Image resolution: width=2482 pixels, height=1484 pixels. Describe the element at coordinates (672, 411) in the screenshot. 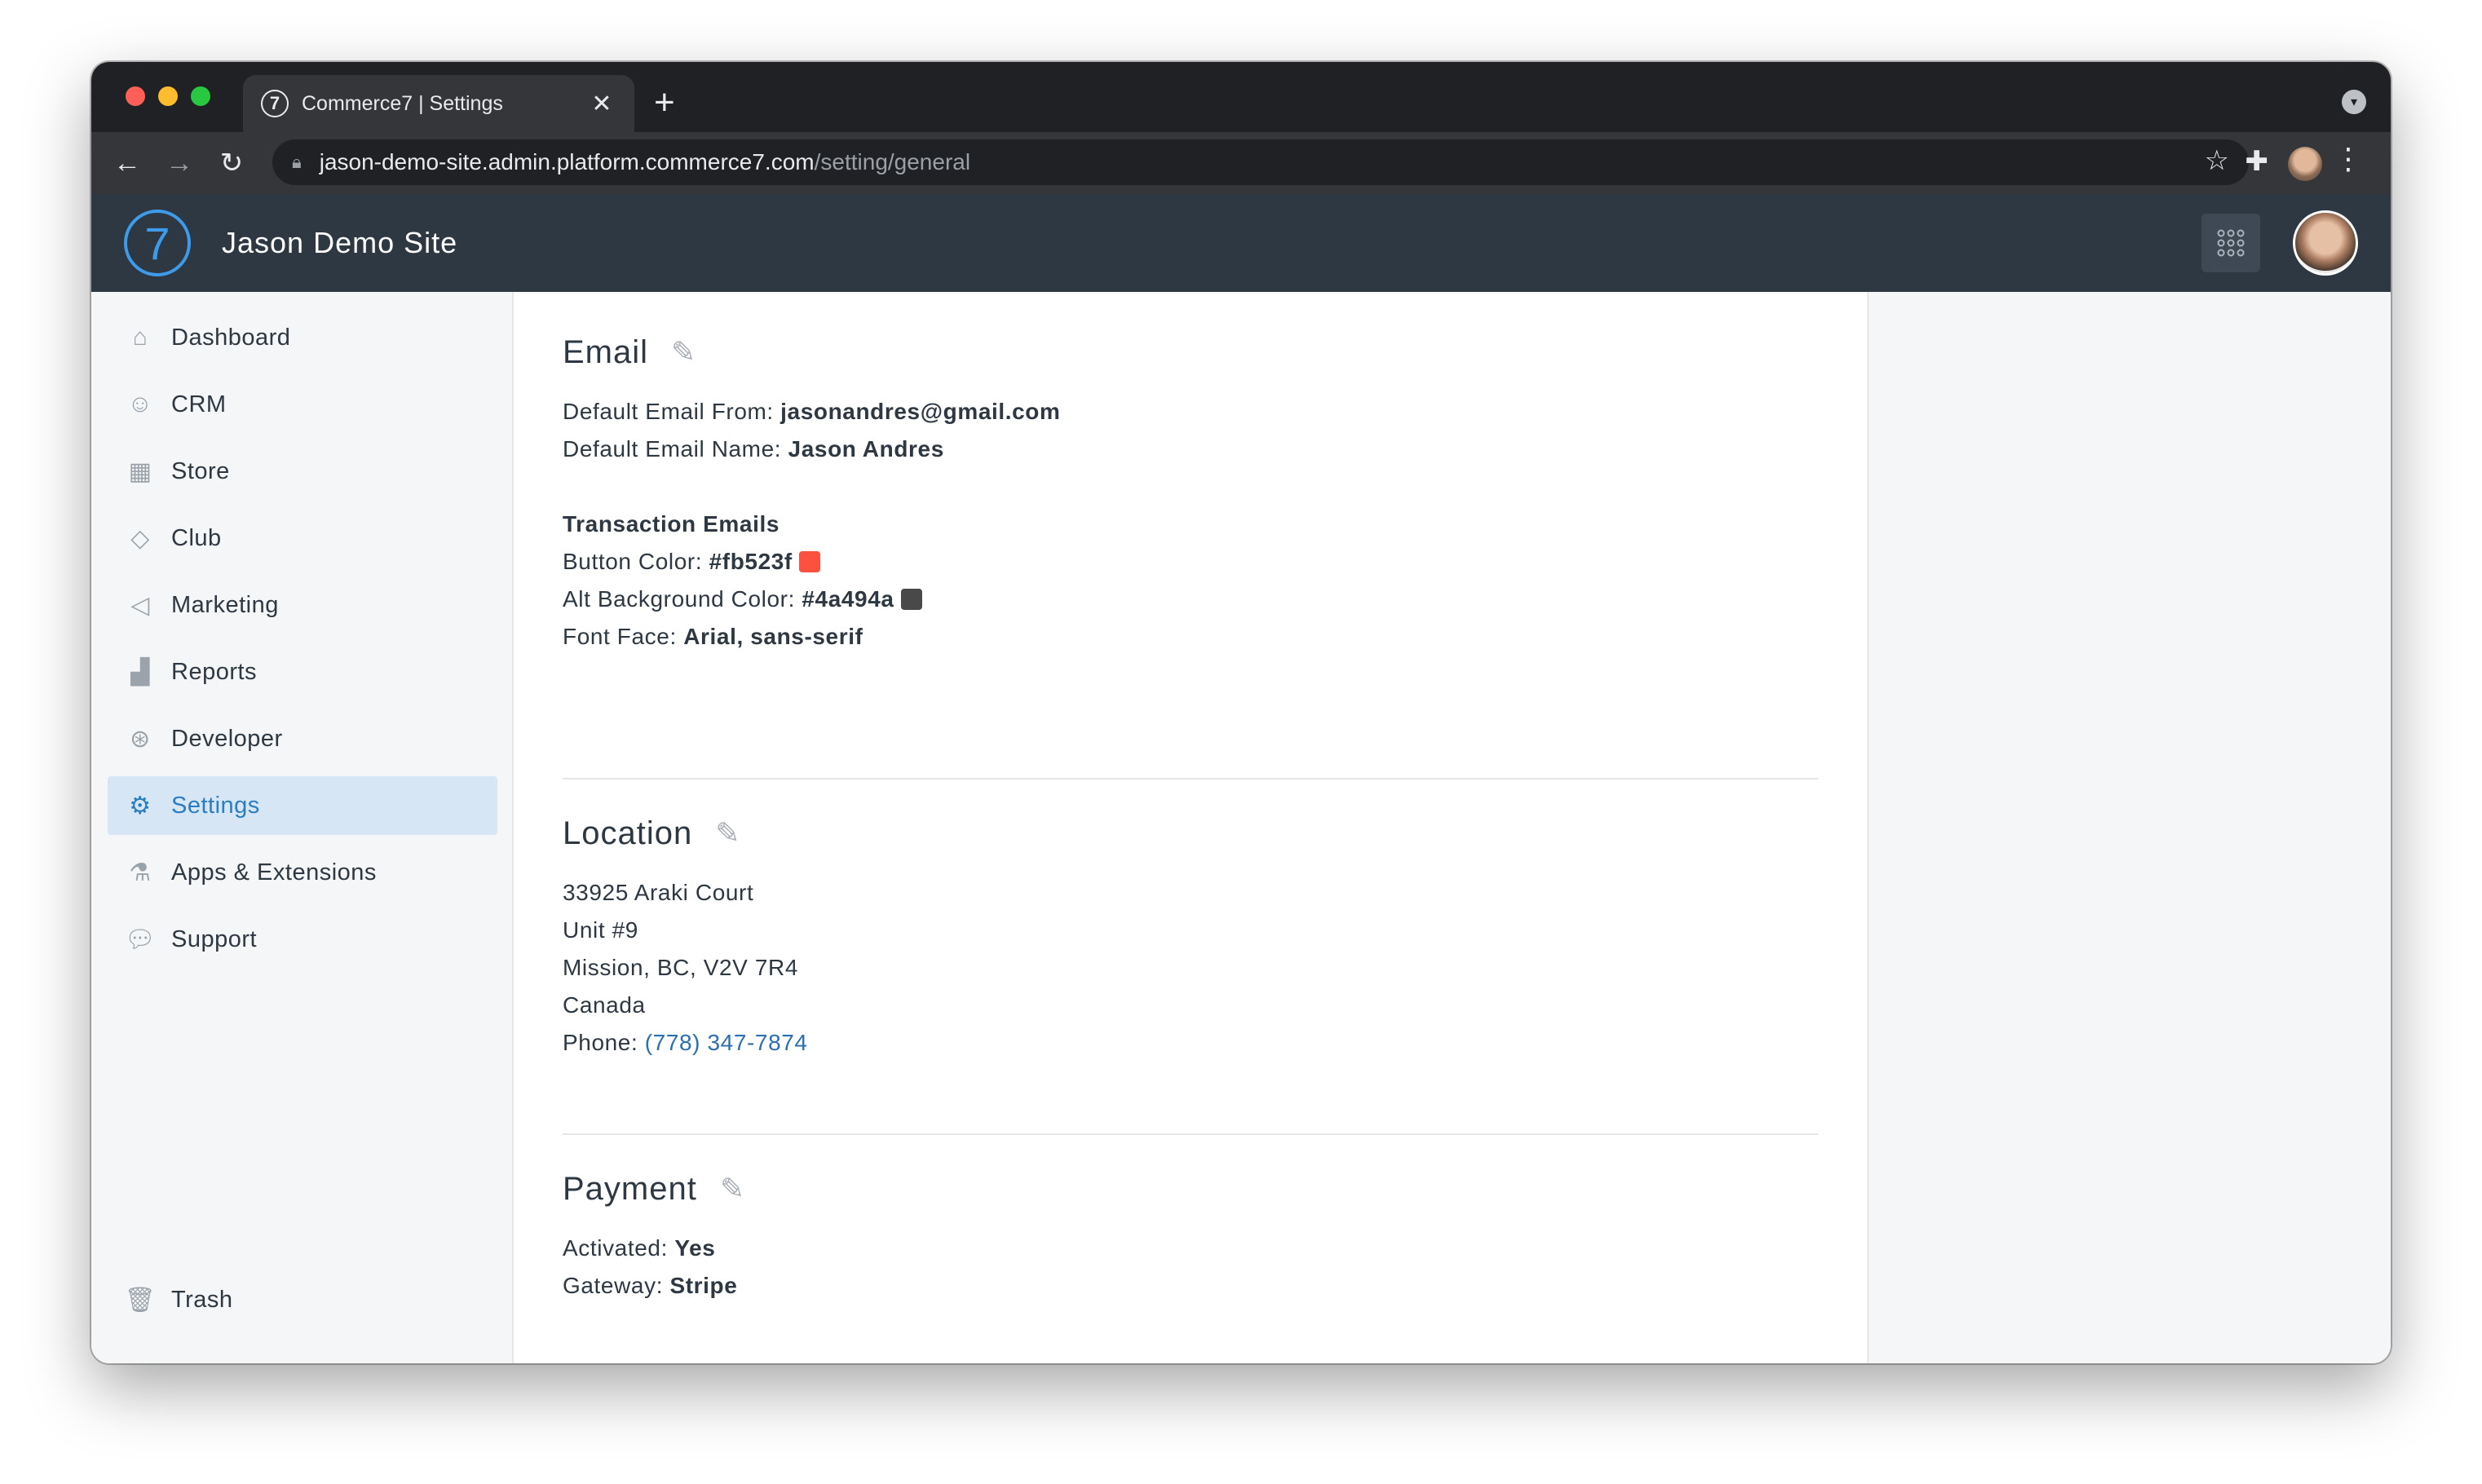

I see `label: Default Email From:` at that location.